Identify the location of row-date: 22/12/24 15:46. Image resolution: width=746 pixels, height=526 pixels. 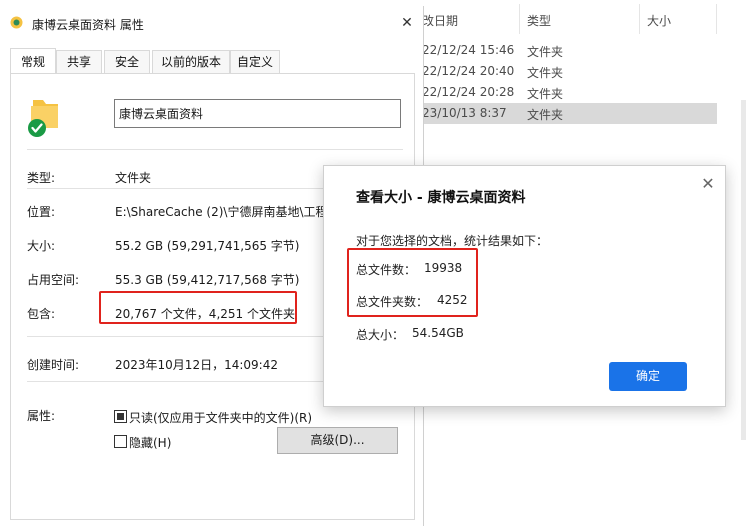
(468, 50).